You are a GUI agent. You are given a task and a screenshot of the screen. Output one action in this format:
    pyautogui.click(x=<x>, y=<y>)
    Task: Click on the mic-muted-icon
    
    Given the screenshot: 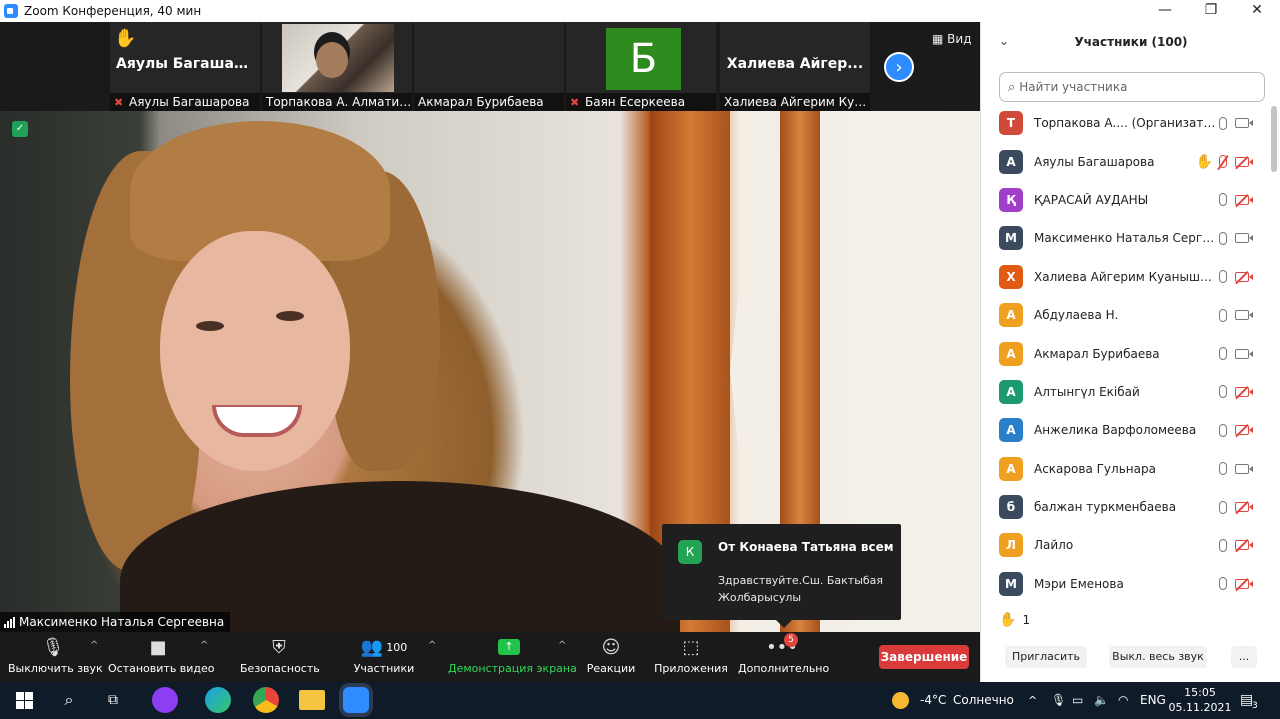 What is the action you would take?
    pyautogui.click(x=1223, y=162)
    